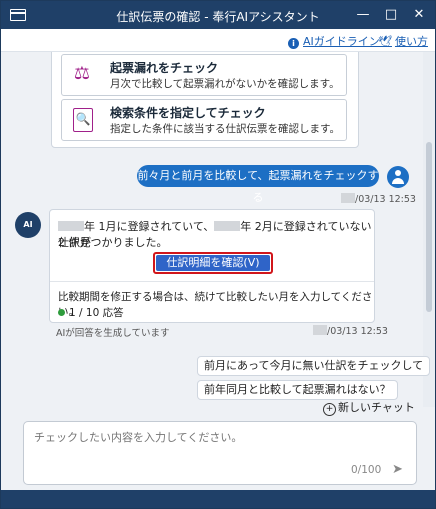 The image size is (436, 509). I want to click on view-journal-details-button: 仕訳明細を確認(V), so click(213, 263).